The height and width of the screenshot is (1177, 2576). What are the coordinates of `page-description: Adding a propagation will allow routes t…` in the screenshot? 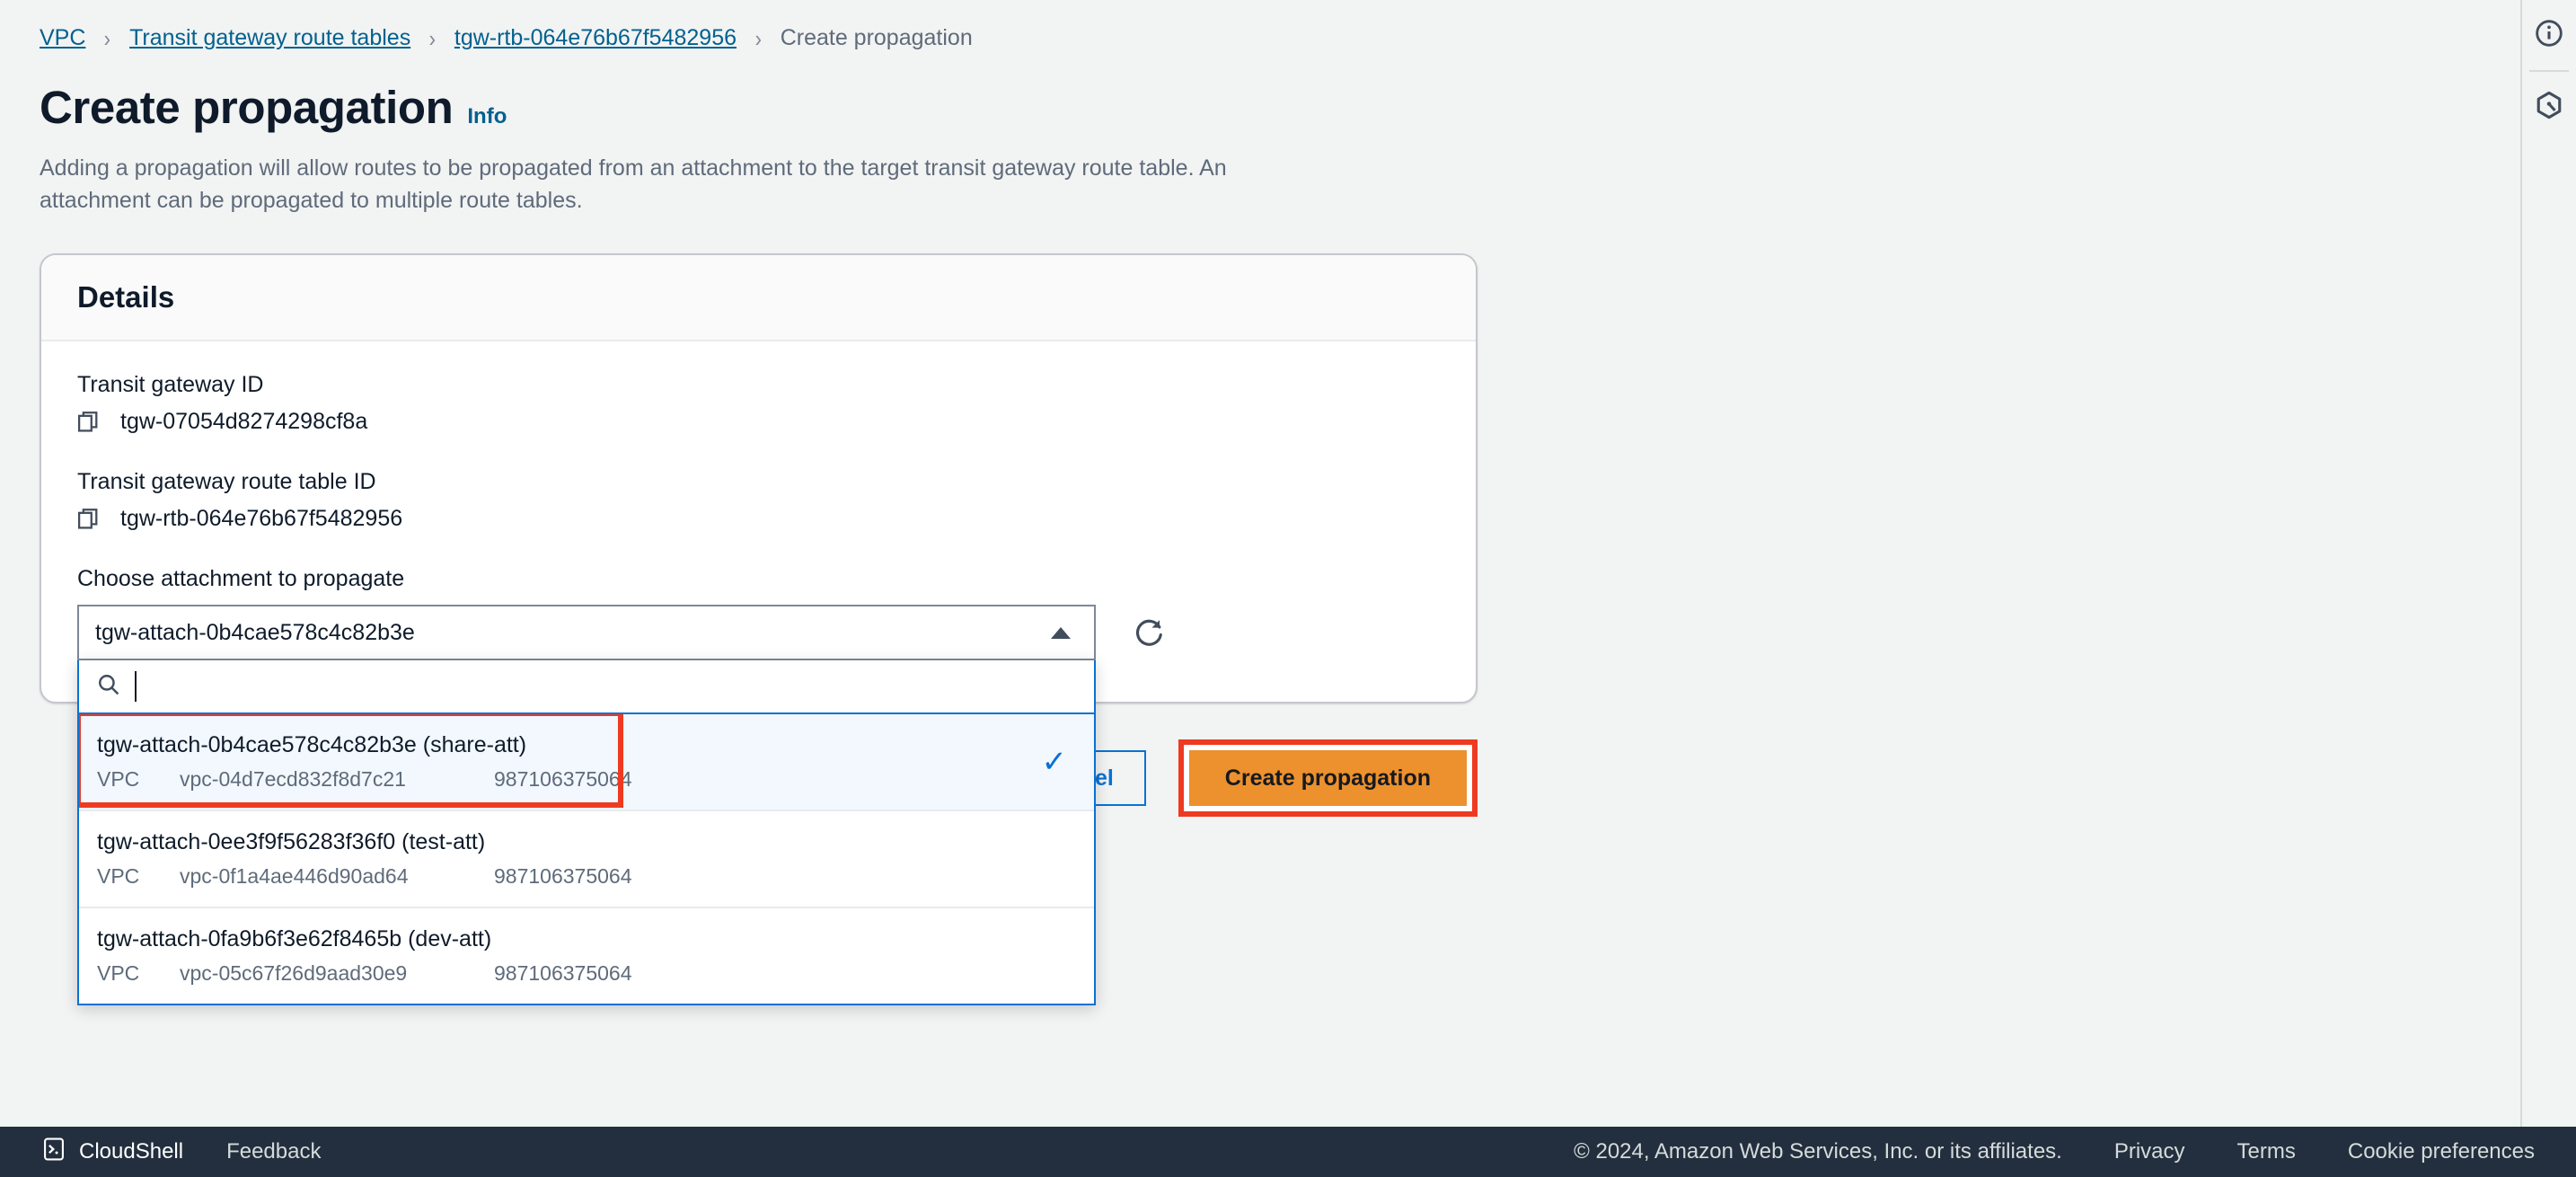 It's located at (633, 184).